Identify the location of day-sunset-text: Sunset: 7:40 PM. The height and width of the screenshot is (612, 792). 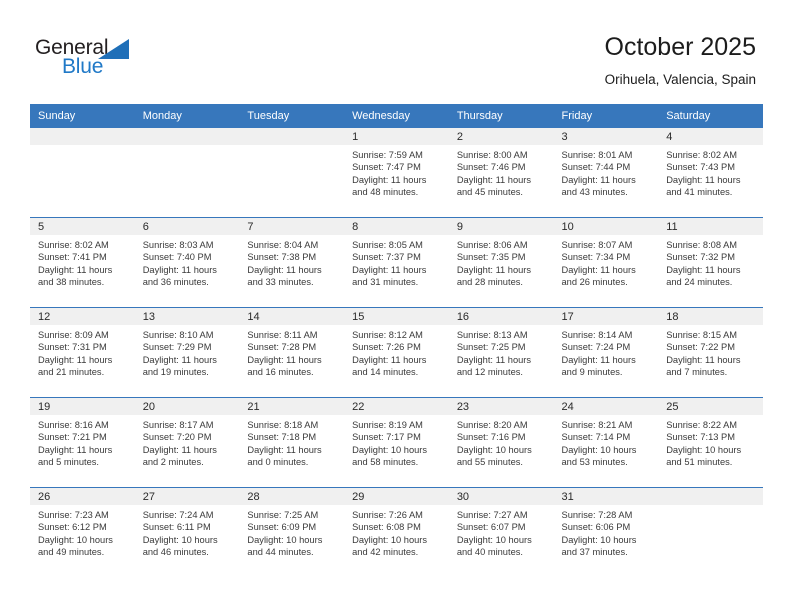
(177, 257).